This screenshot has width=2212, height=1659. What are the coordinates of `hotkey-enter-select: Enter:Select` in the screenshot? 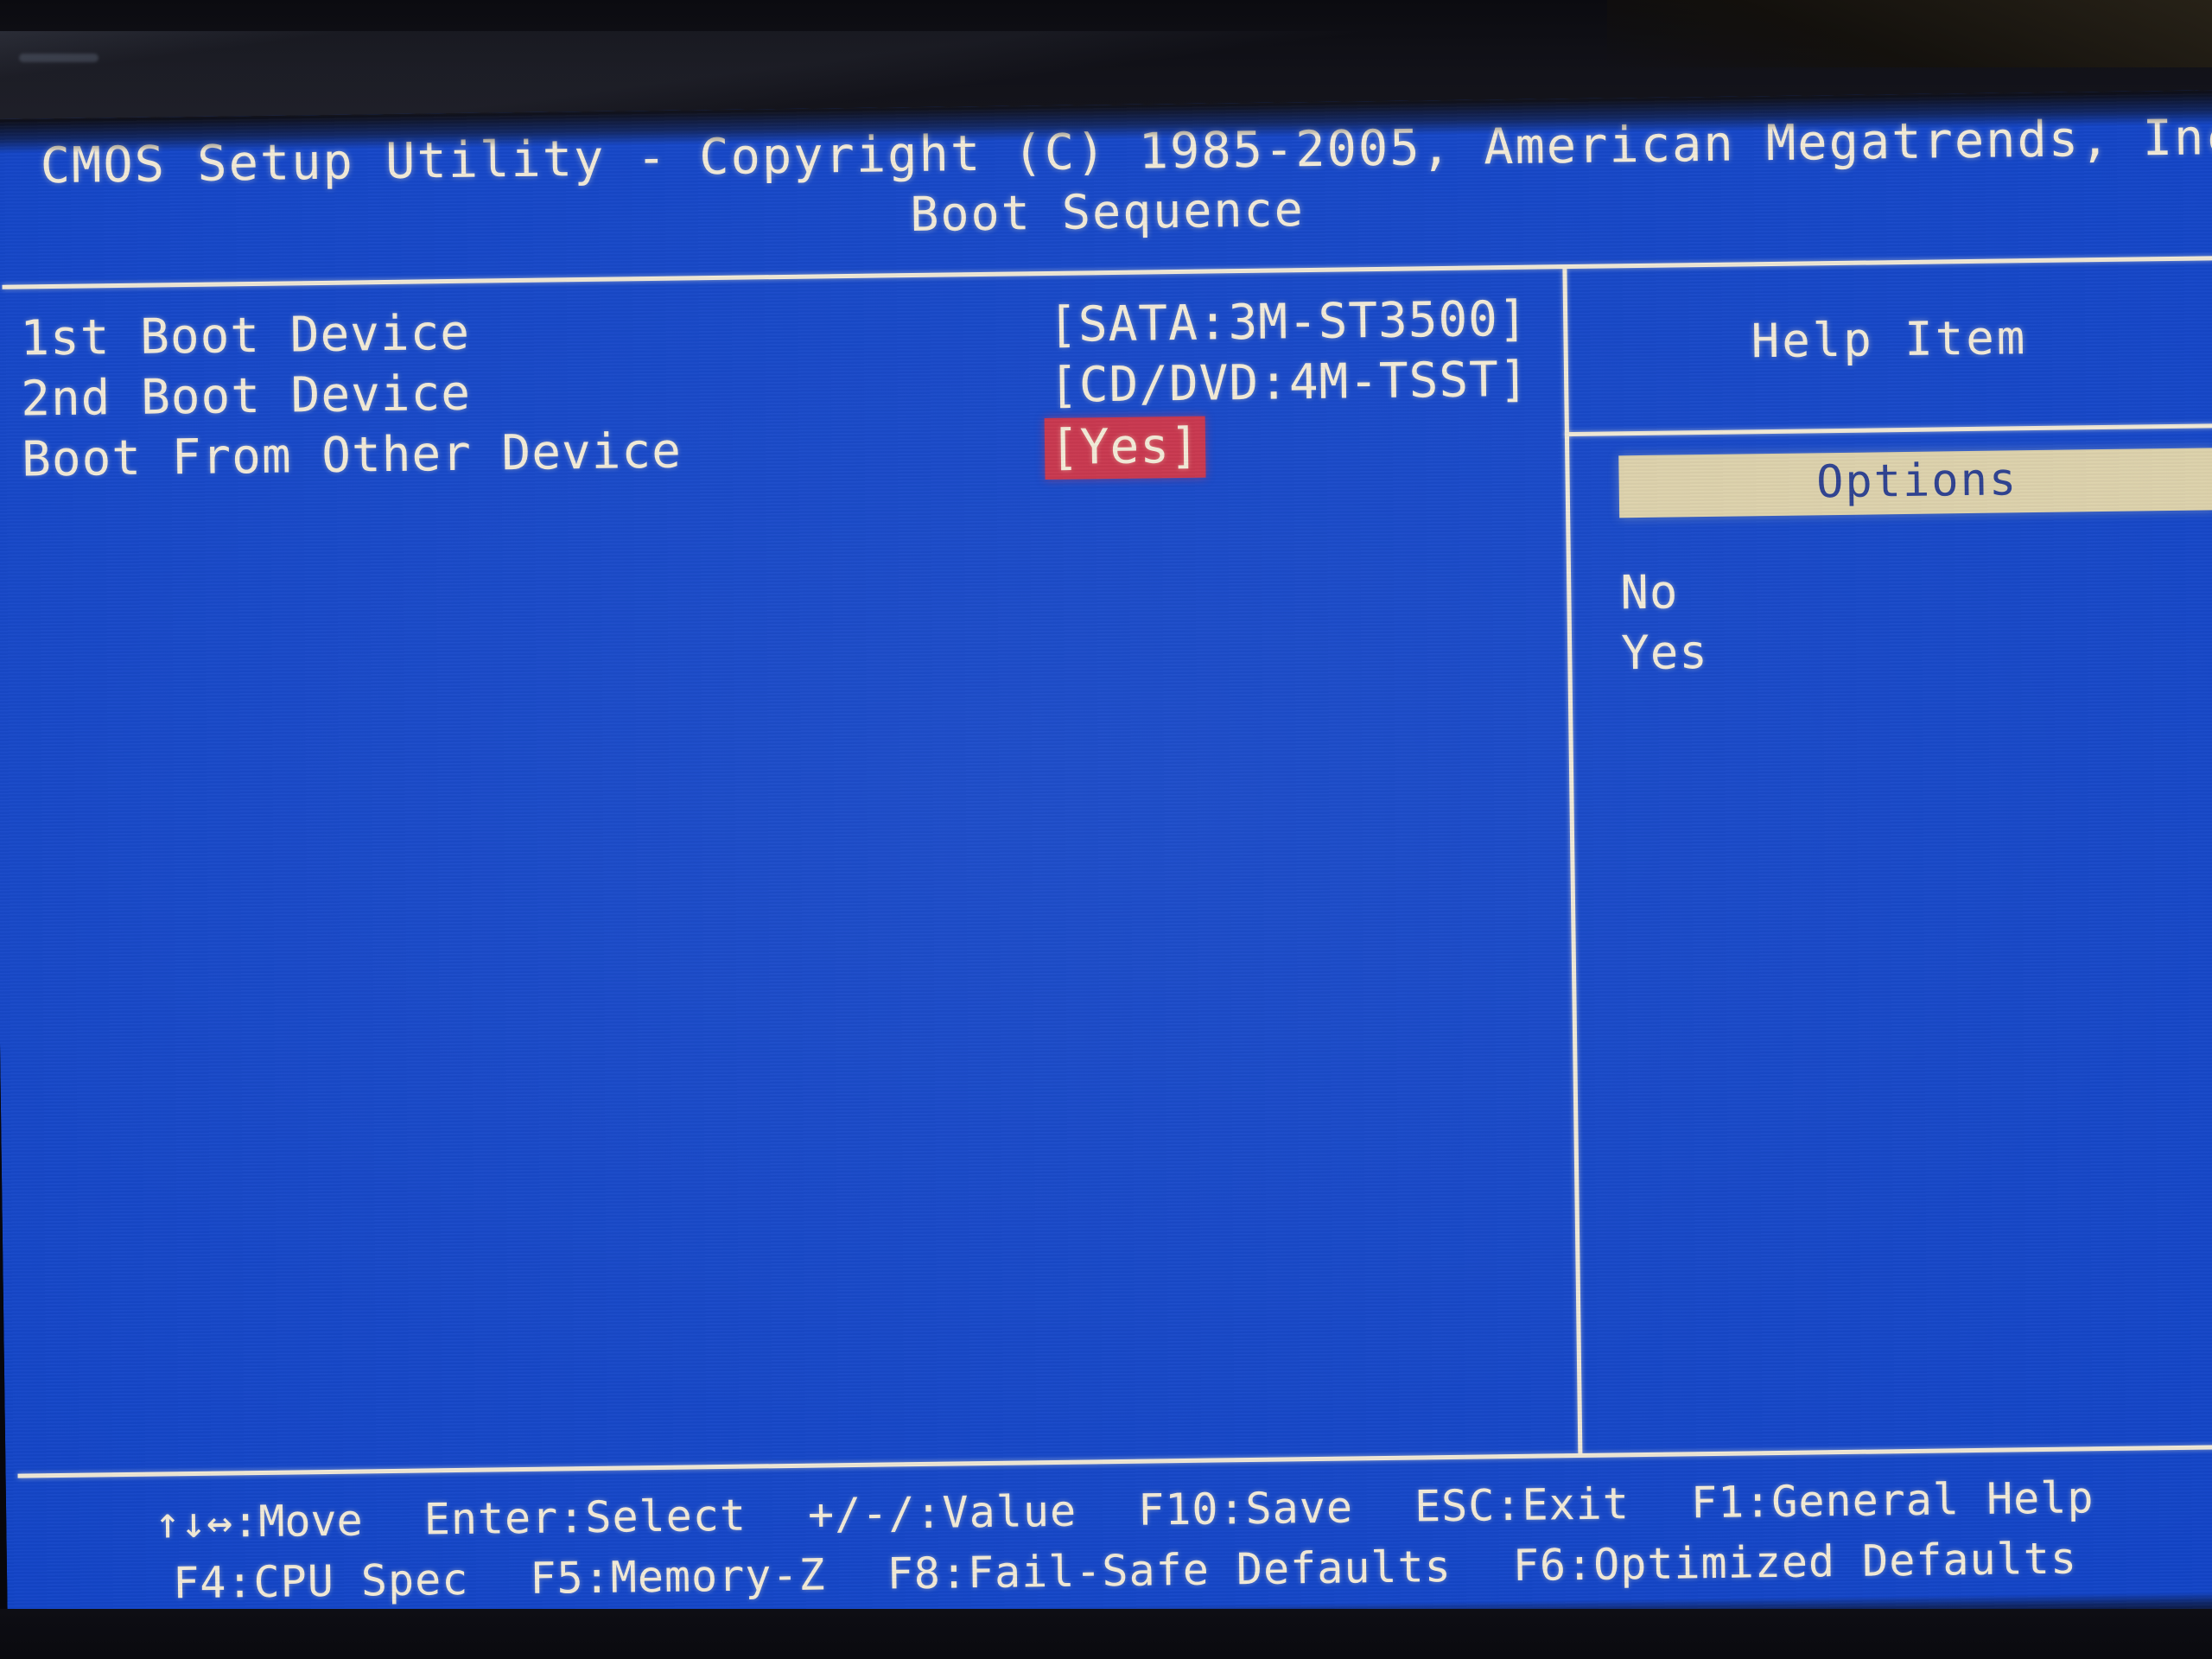 It's located at (585, 1517).